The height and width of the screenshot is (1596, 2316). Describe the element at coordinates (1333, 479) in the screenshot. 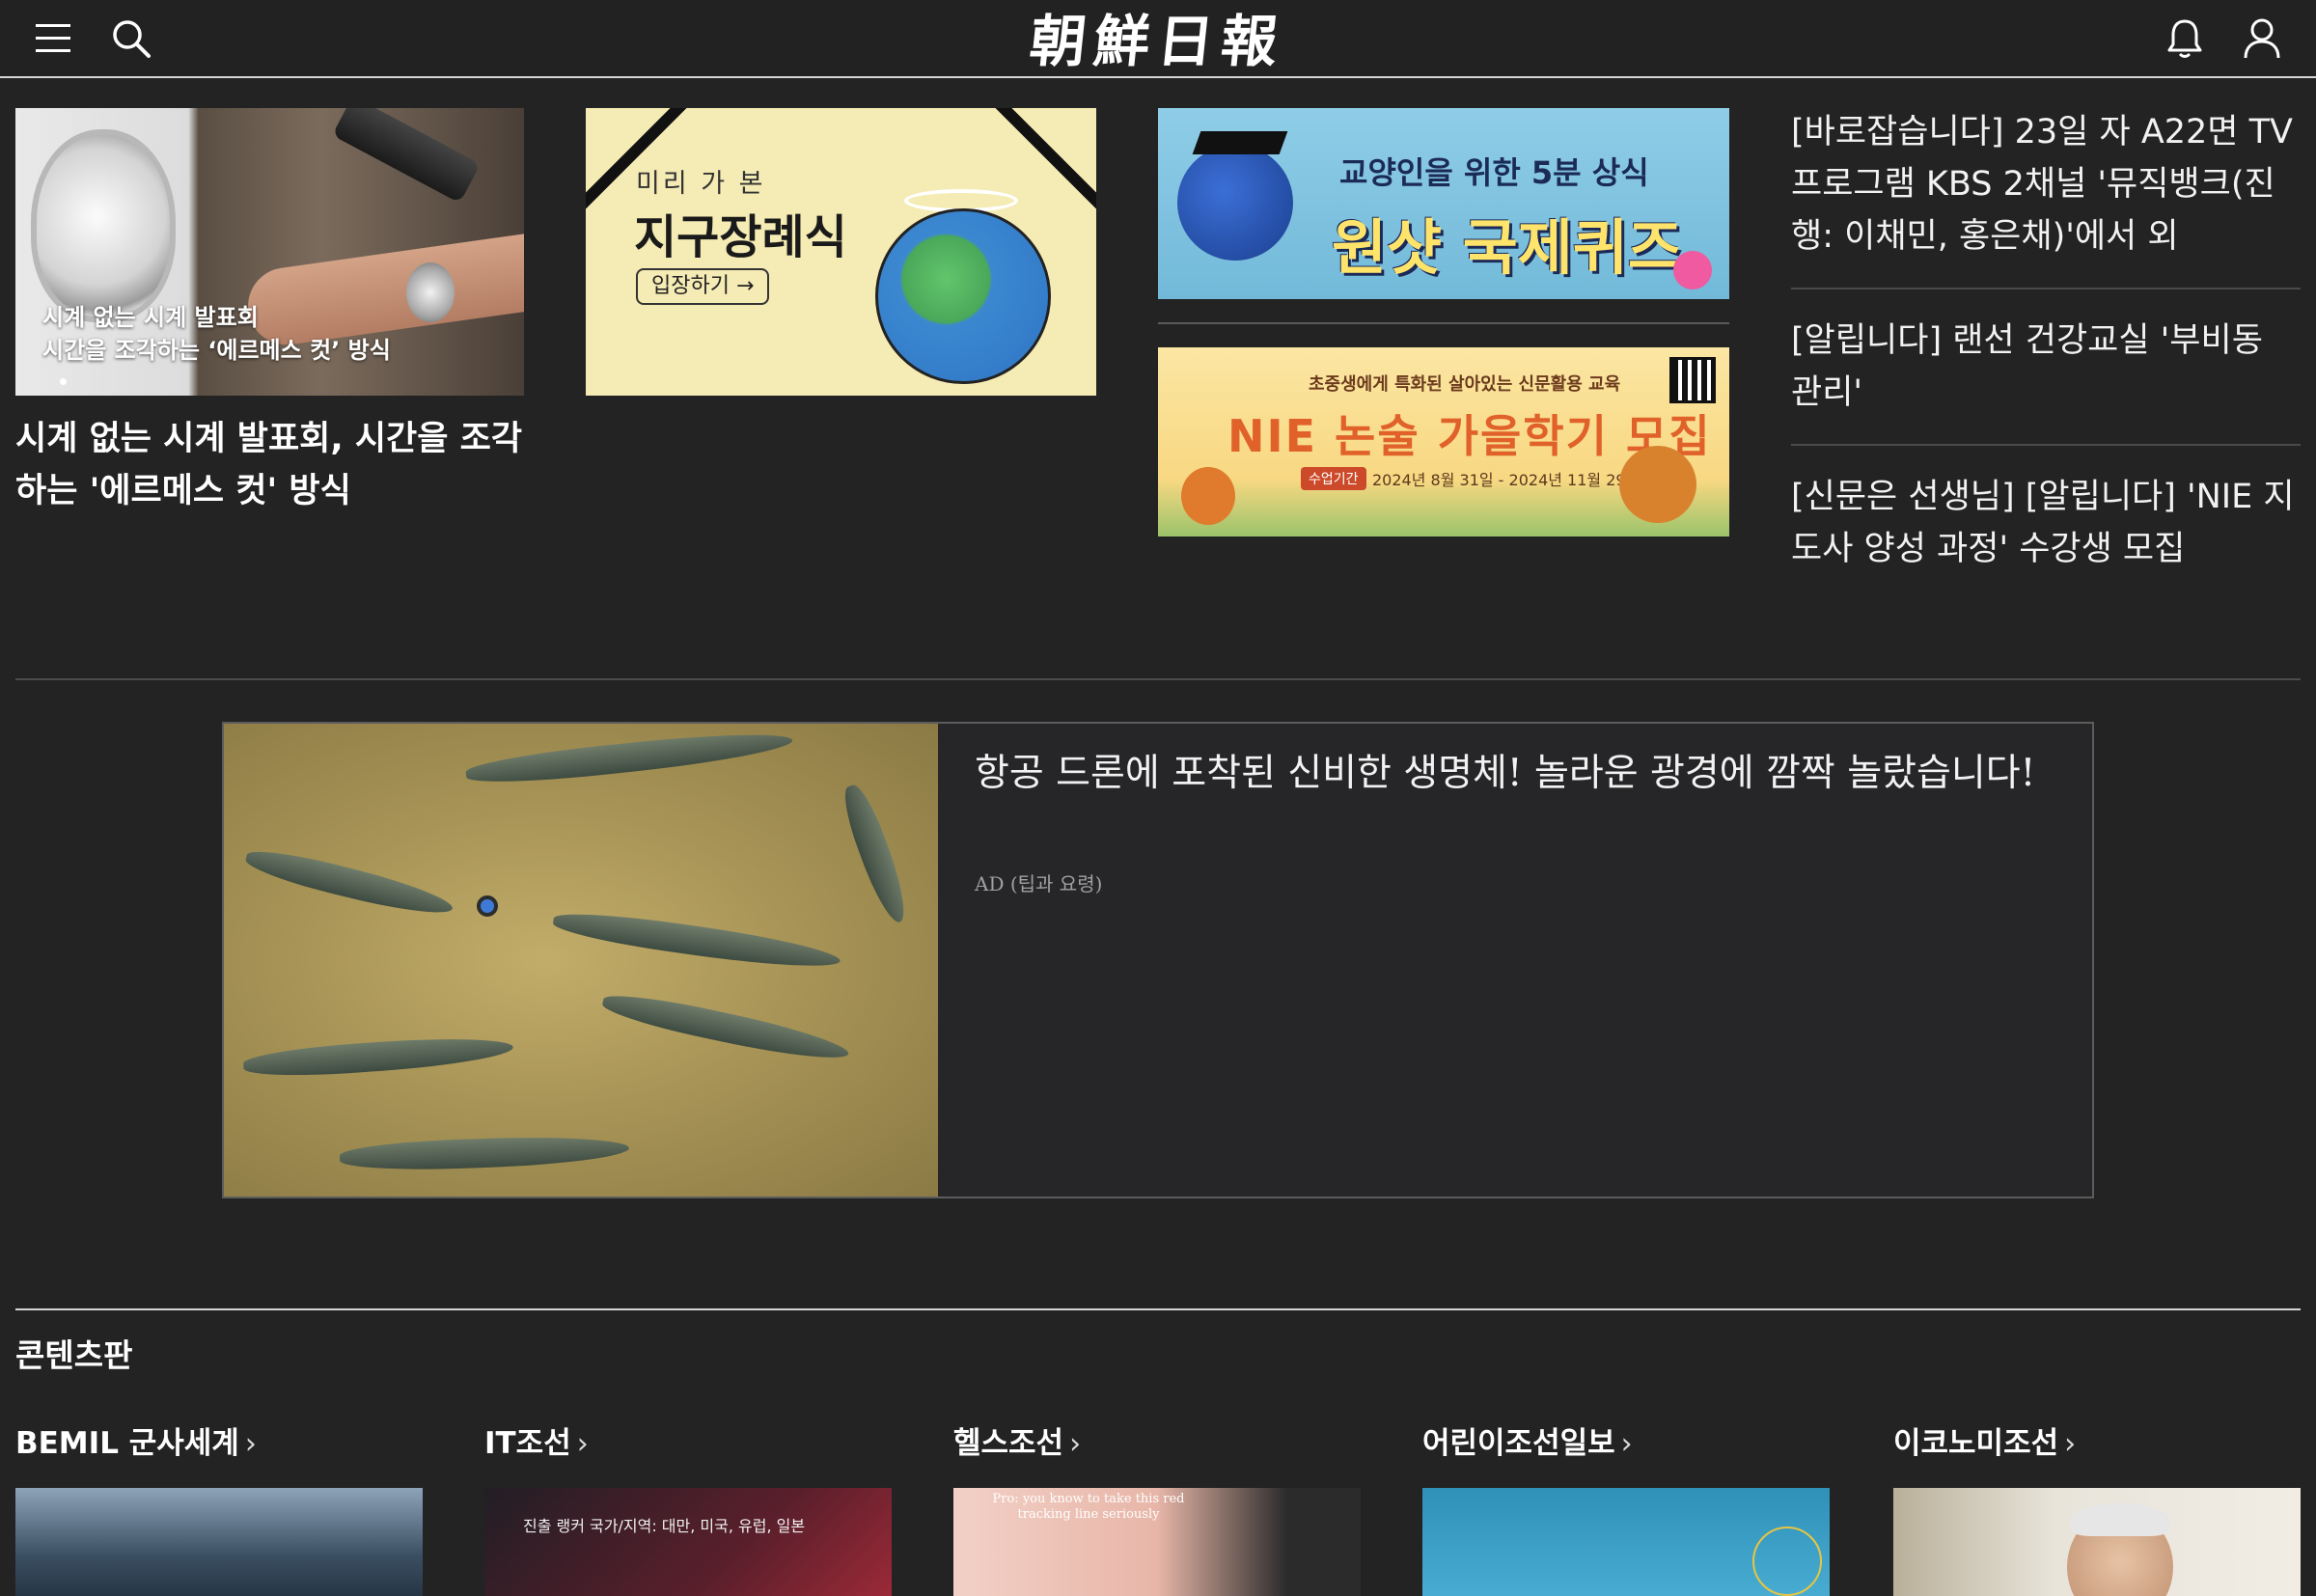

I see `nie-period-tag: 수업기간` at that location.